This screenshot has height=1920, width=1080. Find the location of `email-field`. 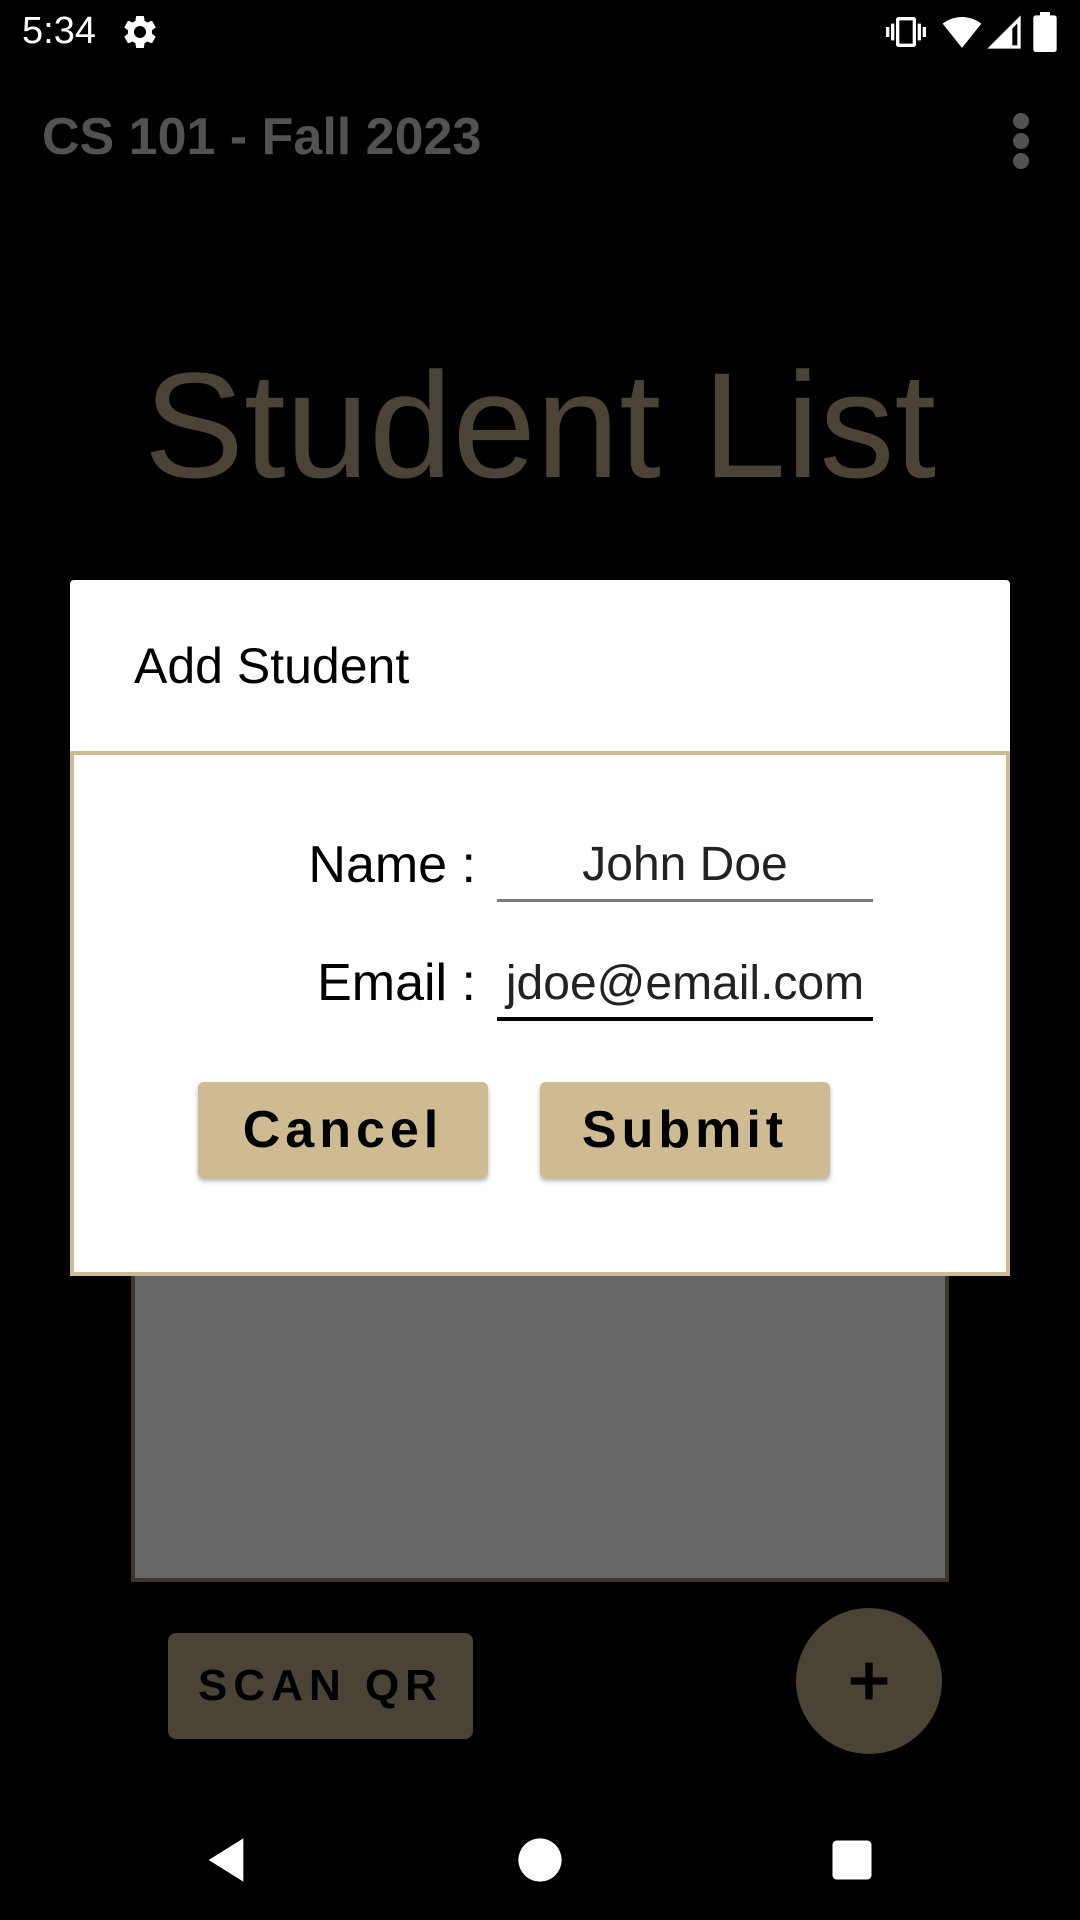

email-field is located at coordinates (685, 985).